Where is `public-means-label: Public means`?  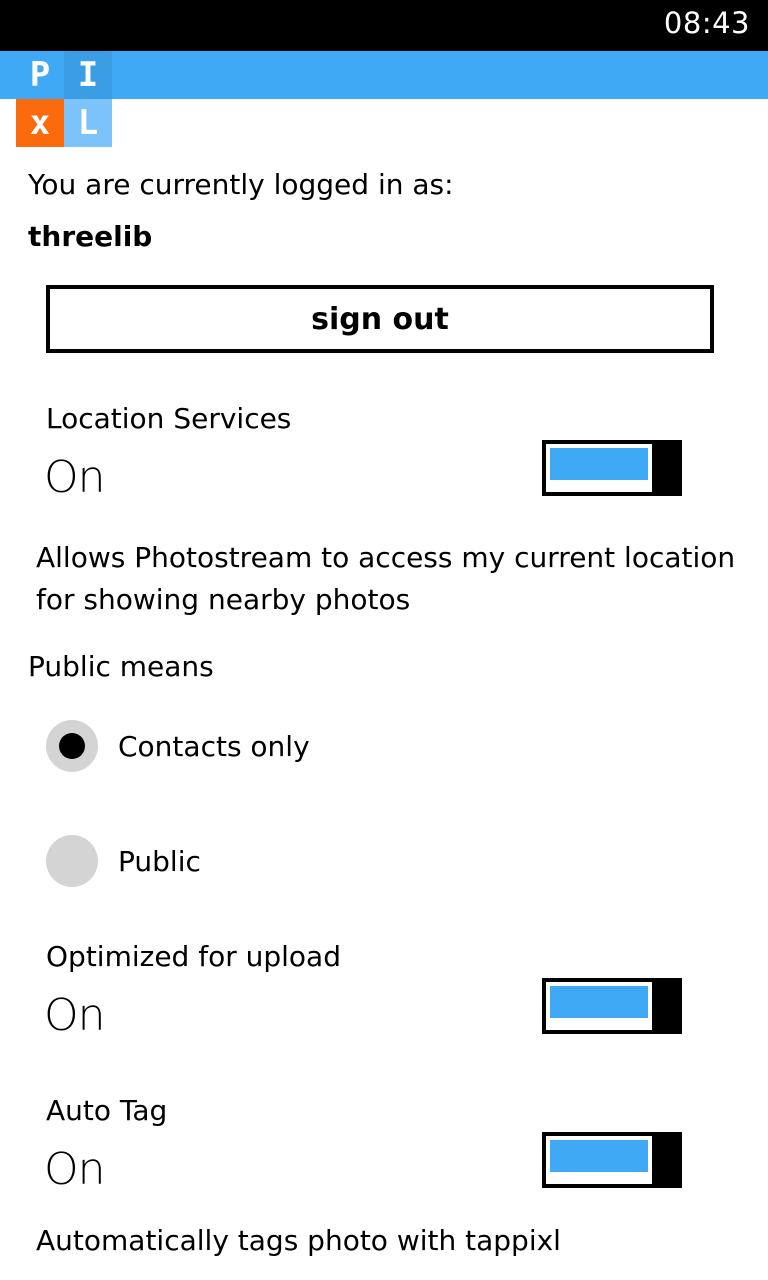
public-means-label: Public means is located at coordinates (121, 666).